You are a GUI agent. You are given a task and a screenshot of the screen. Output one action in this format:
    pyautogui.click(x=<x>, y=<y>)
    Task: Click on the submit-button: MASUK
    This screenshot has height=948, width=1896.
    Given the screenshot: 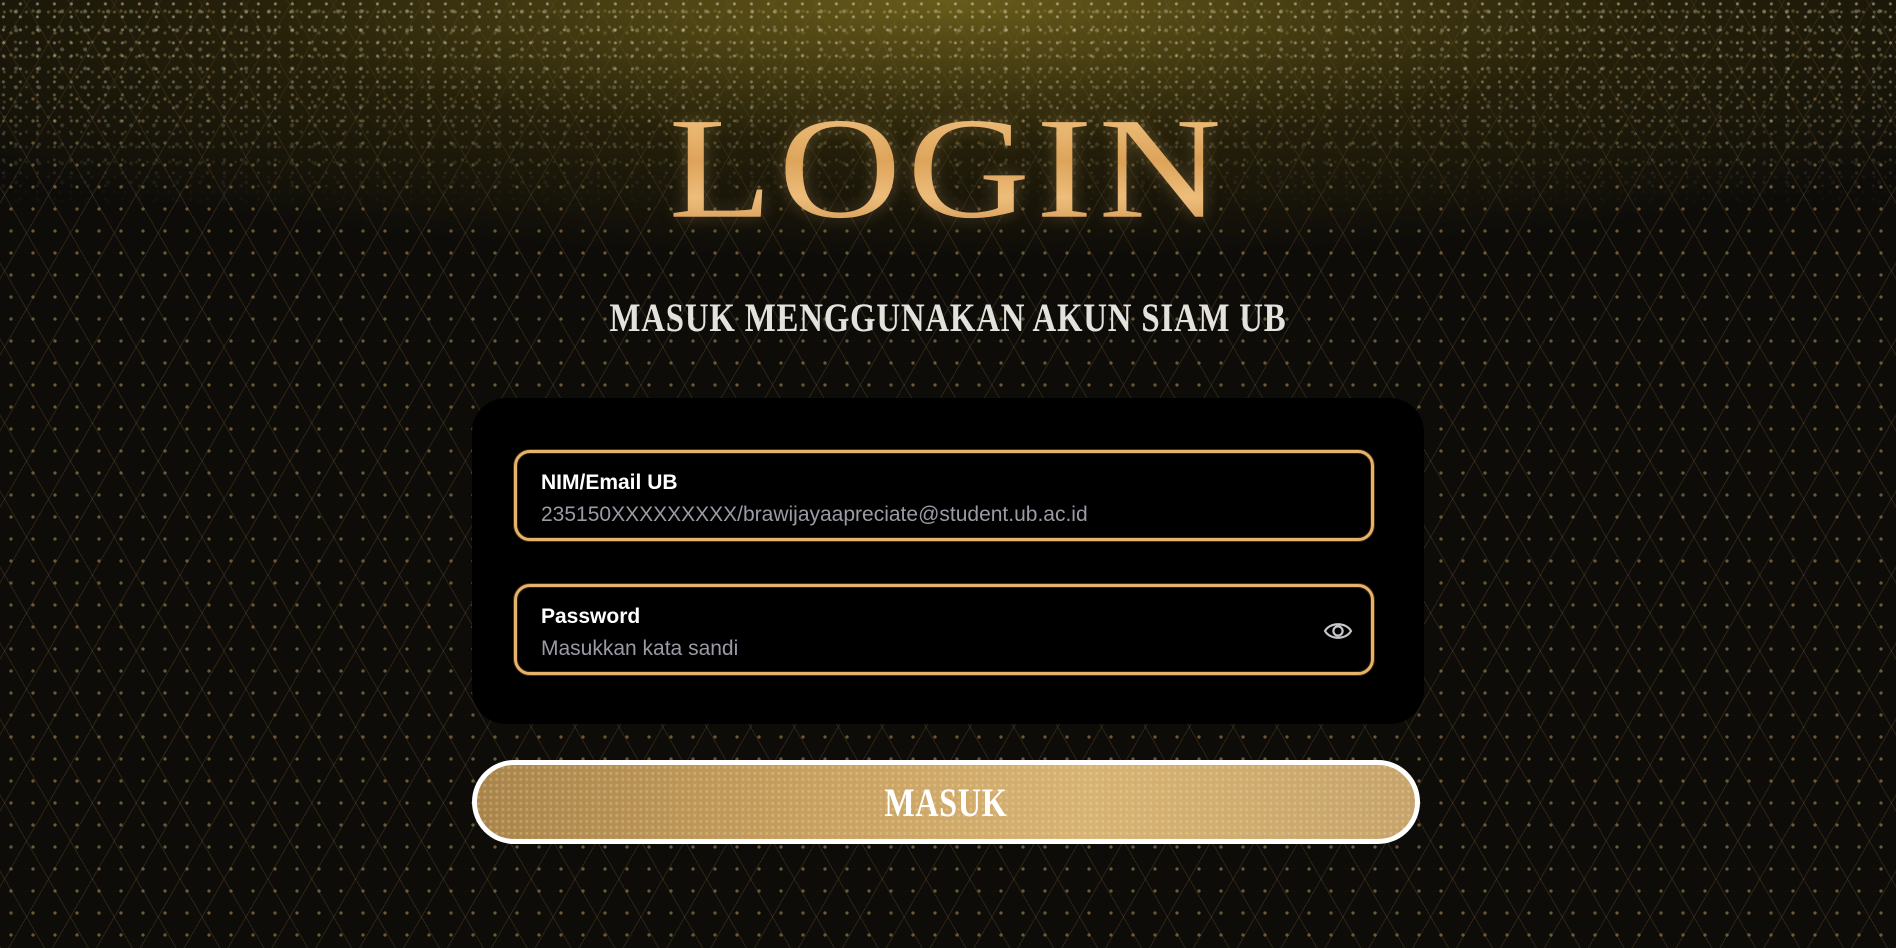 What is the action you would take?
    pyautogui.click(x=946, y=802)
    